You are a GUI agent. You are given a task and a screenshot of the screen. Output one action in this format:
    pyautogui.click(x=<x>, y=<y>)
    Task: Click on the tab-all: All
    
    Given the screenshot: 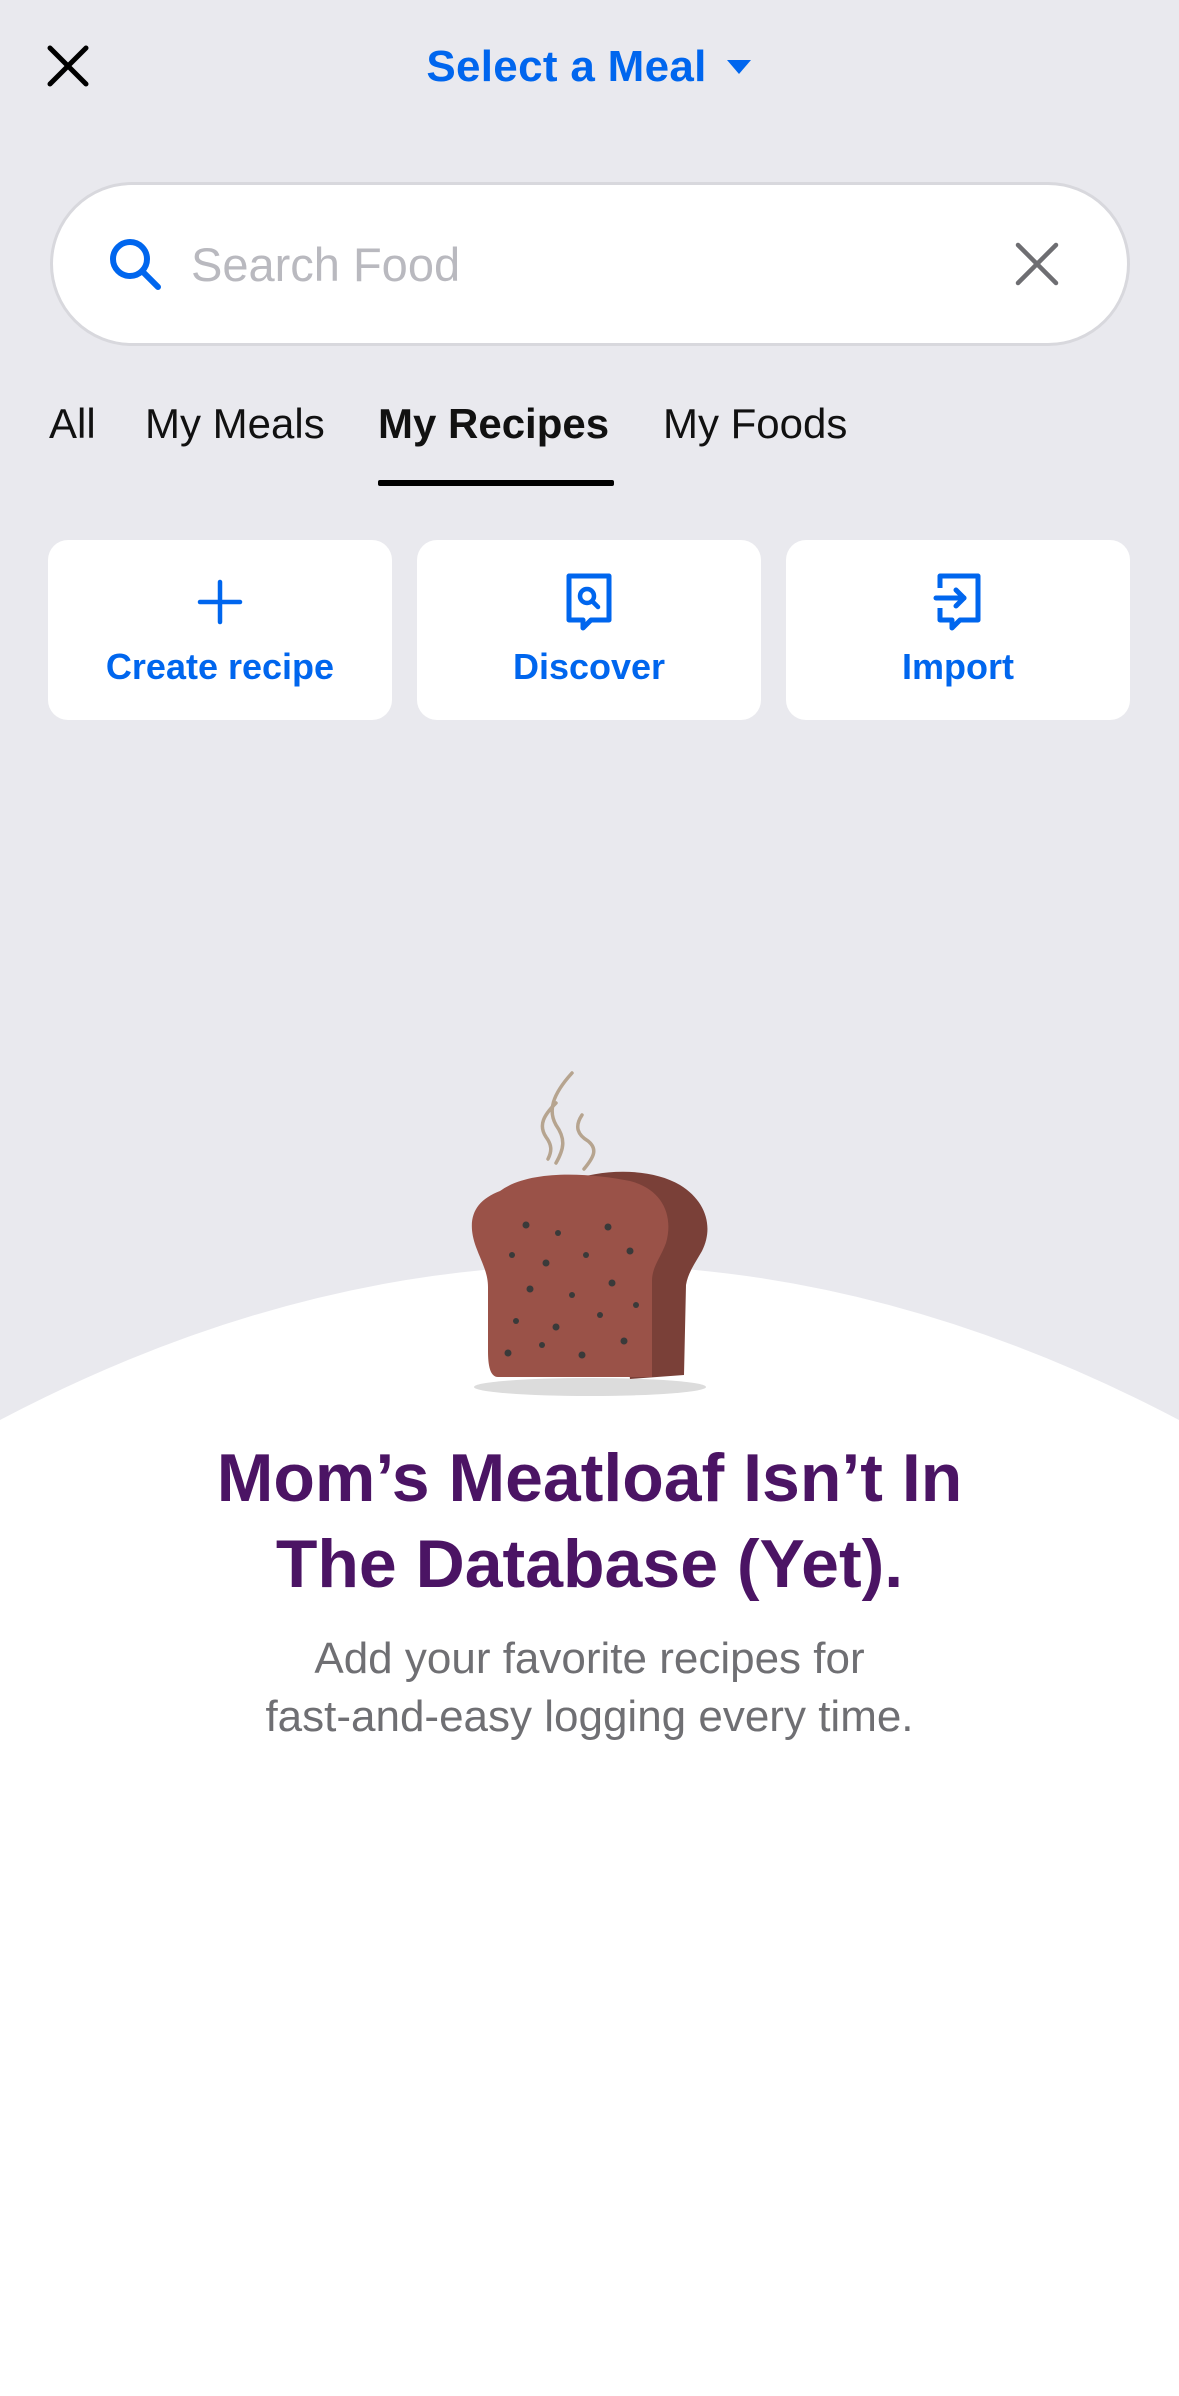 What is the action you would take?
    pyautogui.click(x=72, y=424)
    